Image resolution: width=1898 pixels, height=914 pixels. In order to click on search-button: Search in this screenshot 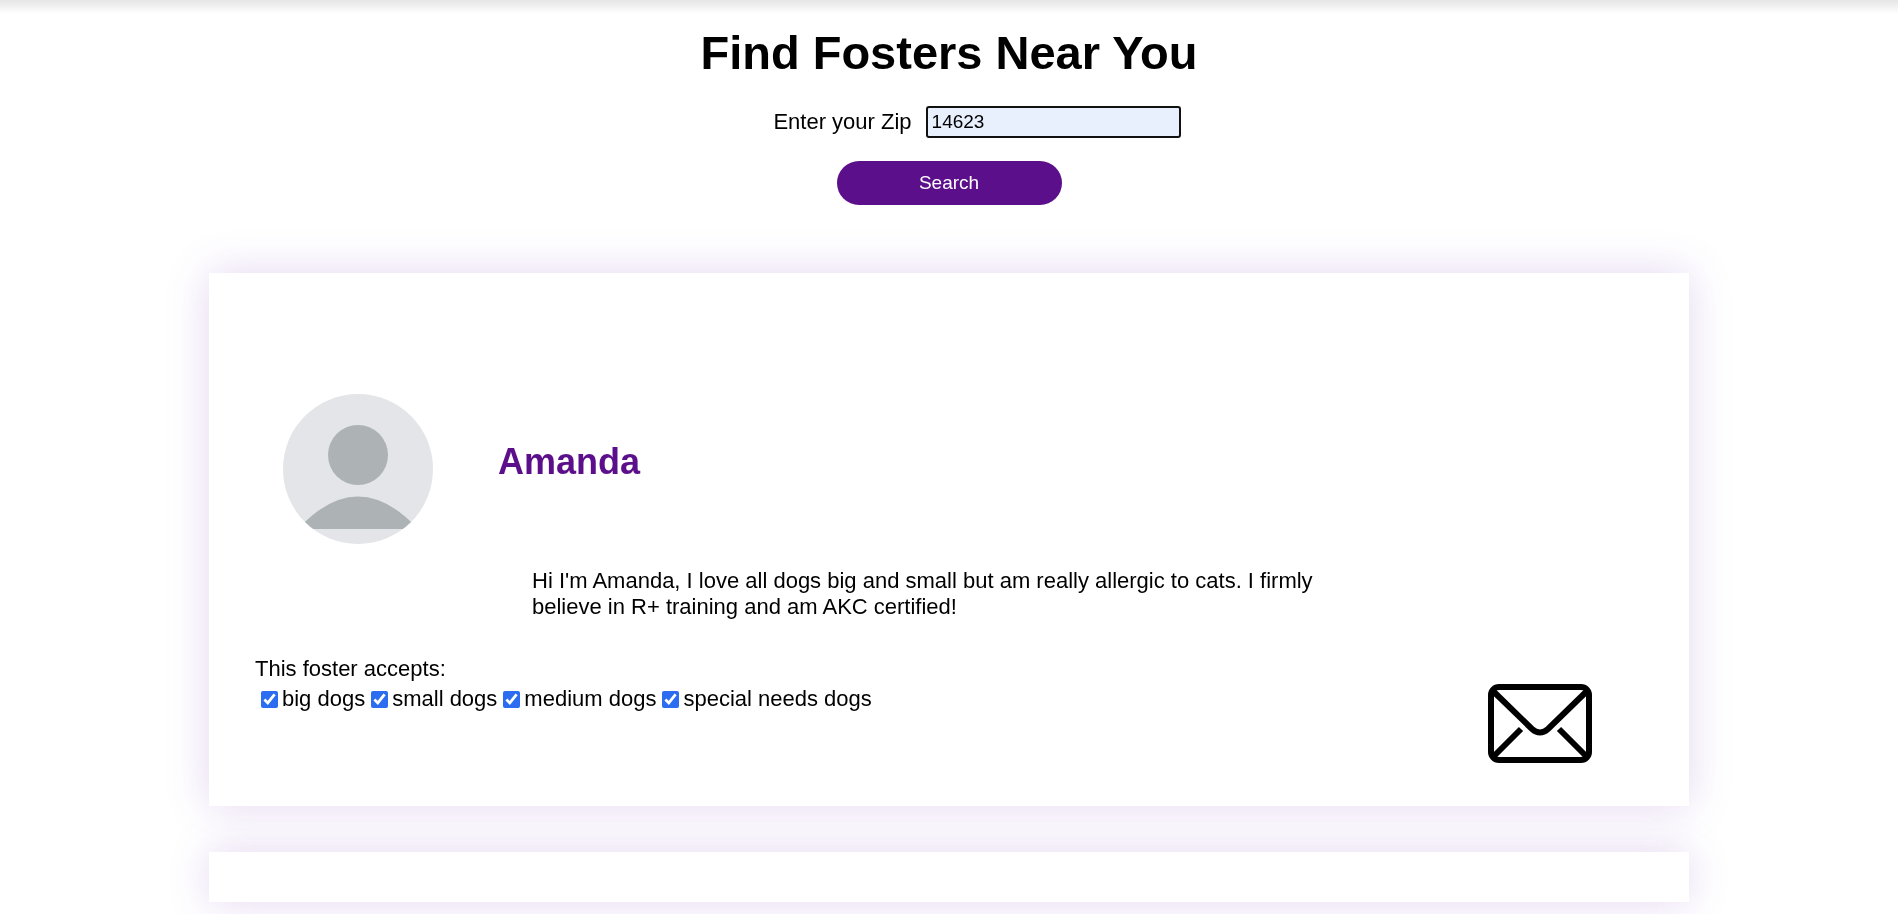, I will do `click(949, 183)`.